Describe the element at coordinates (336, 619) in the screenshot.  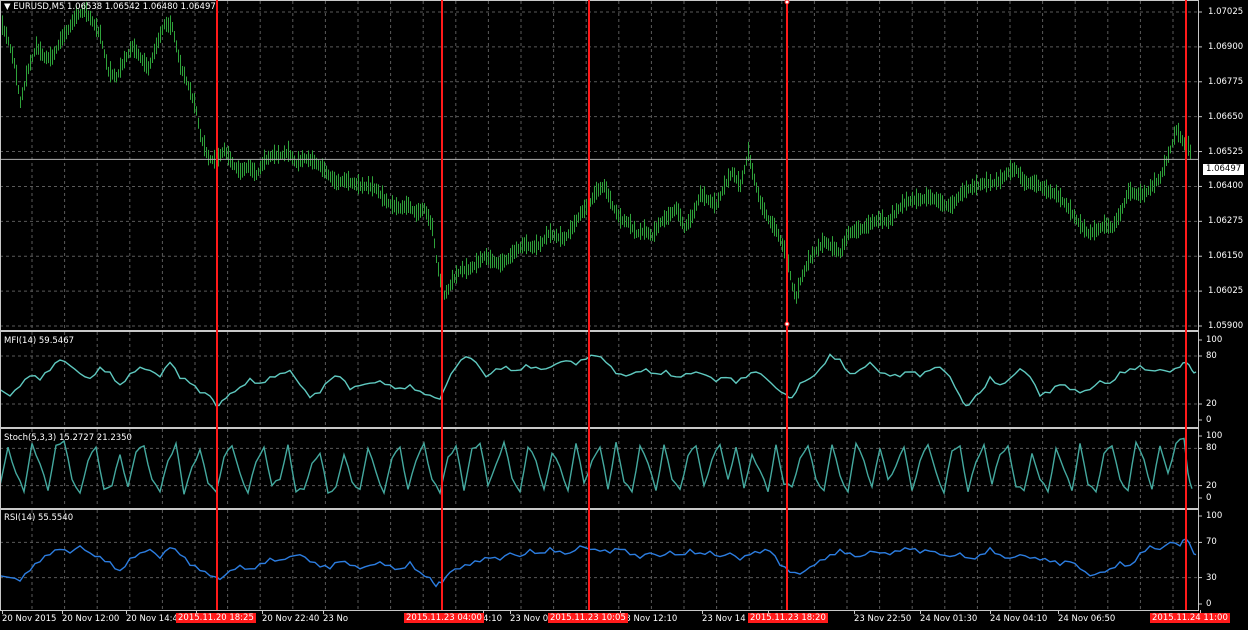
I see `x-axis-label: 23 No` at that location.